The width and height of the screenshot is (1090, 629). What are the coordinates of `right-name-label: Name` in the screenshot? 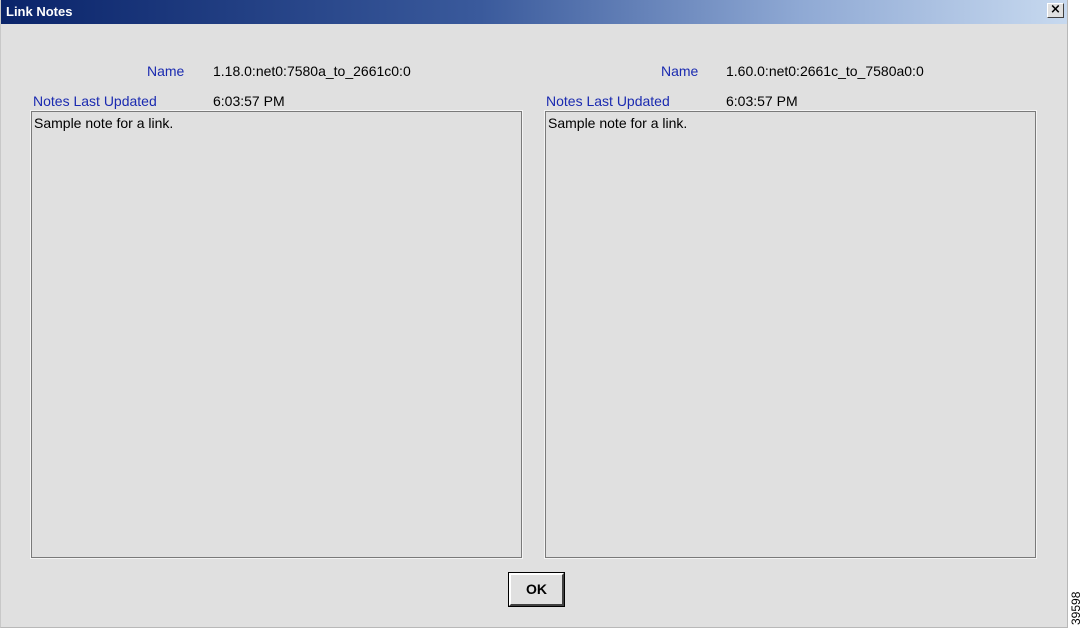 It's located at (680, 71).